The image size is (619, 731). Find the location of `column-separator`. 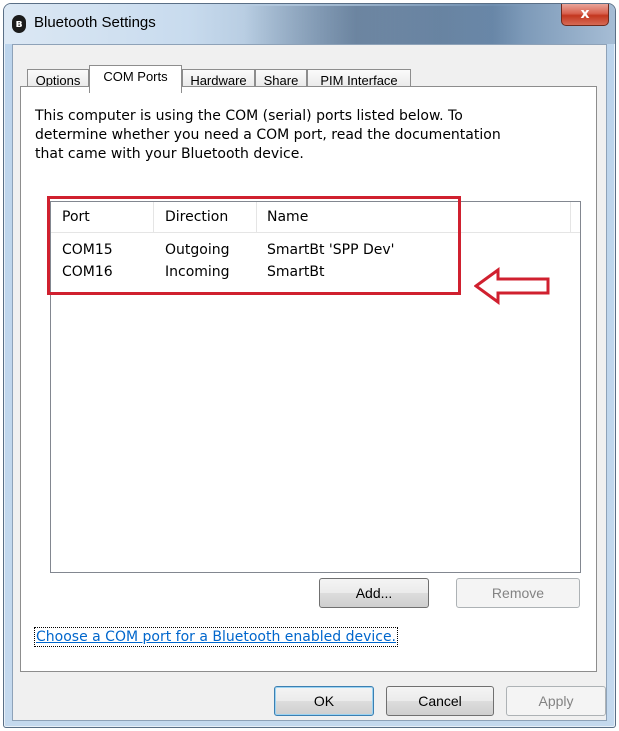

column-separator is located at coordinates (570, 217).